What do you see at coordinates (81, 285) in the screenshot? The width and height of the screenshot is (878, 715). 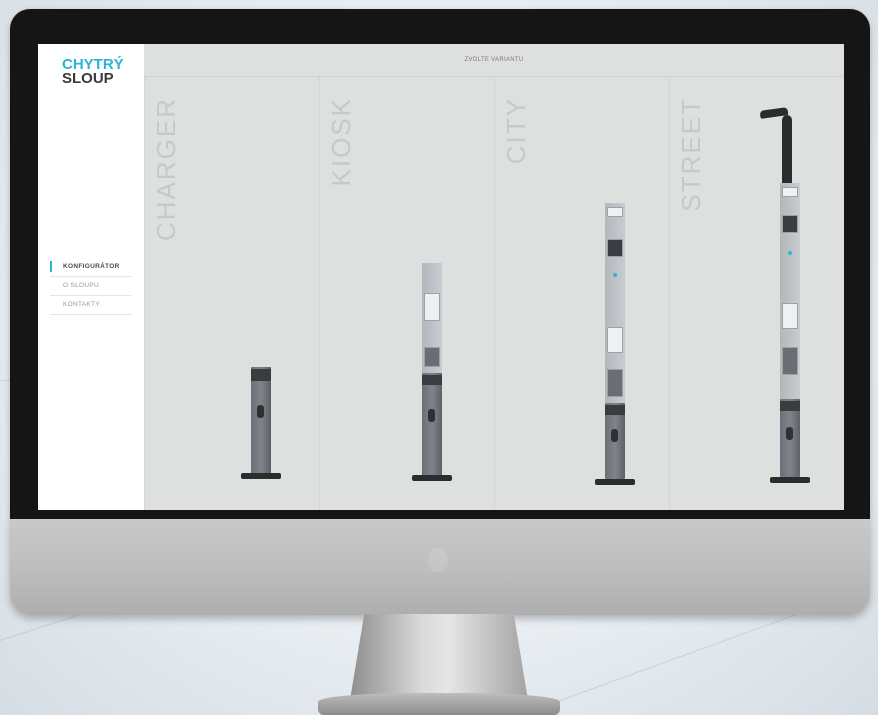 I see `nav-item-label: O SLOUPU` at bounding box center [81, 285].